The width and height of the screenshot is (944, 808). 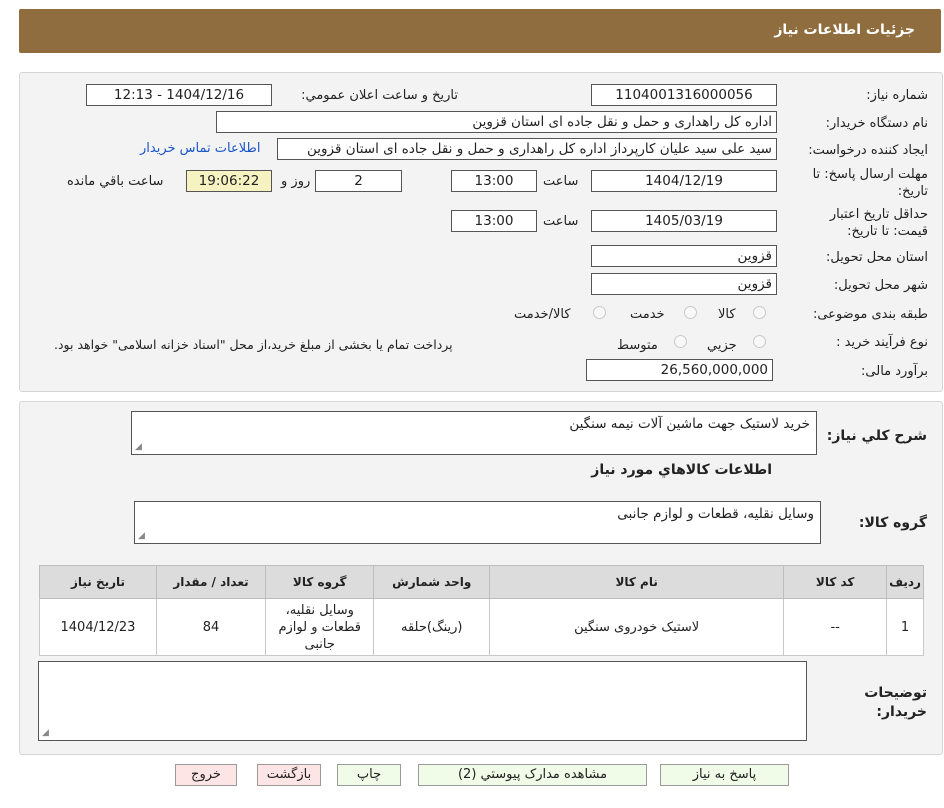 I want to click on goods-group-value: وسایل نقلیه، قطعات و لوازم جانبی, so click(x=715, y=514).